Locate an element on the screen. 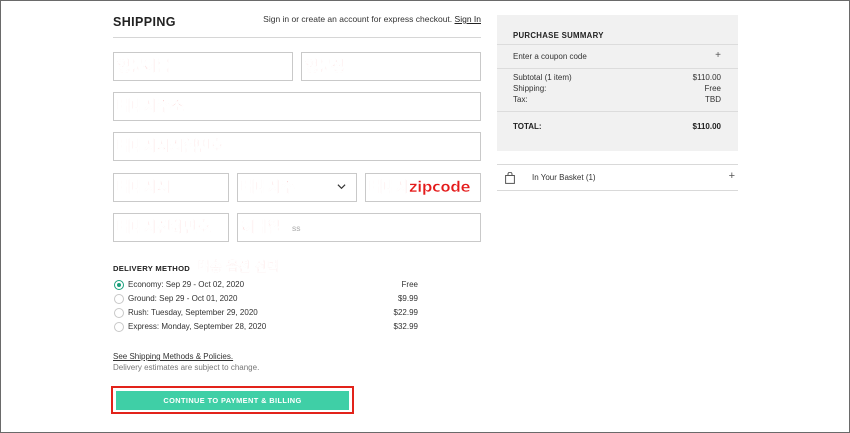 The height and width of the screenshot is (433, 850). zip-field: 배대지zipcode is located at coordinates (423, 187).